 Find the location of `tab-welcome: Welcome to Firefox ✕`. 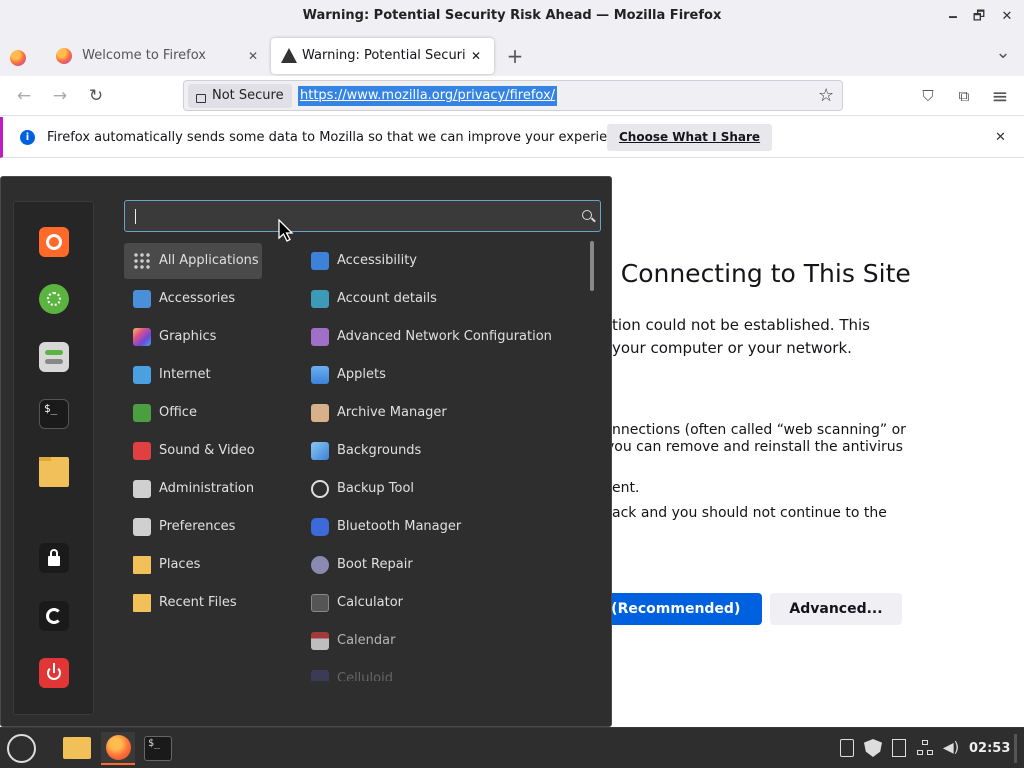

tab-welcome: Welcome to Firefox ✕ is located at coordinates (156, 56).